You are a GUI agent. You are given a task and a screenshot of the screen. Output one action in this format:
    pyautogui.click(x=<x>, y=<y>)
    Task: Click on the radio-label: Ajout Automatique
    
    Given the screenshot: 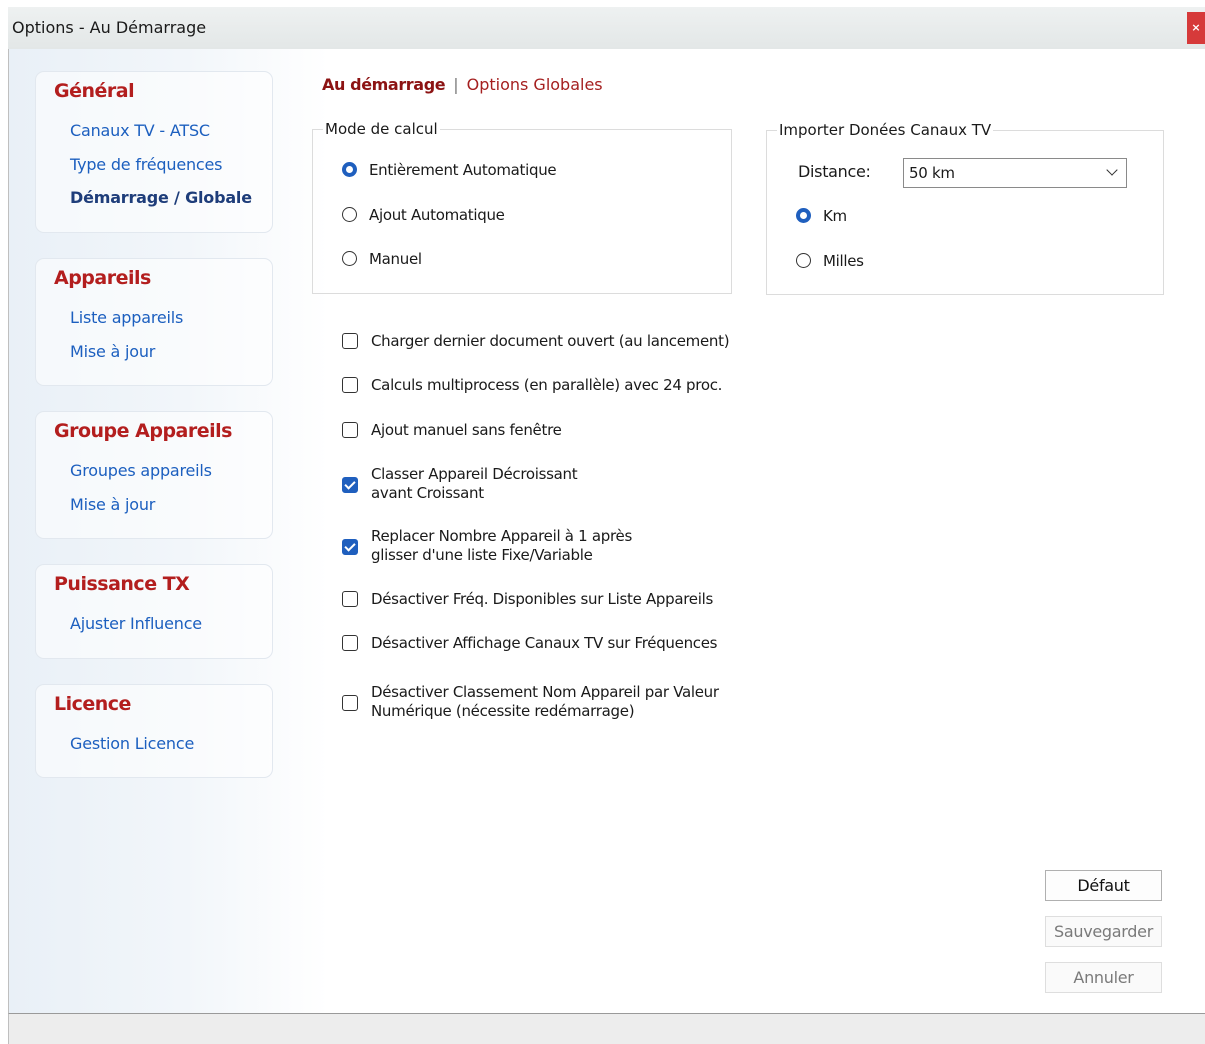 What is the action you would take?
    pyautogui.click(x=437, y=215)
    